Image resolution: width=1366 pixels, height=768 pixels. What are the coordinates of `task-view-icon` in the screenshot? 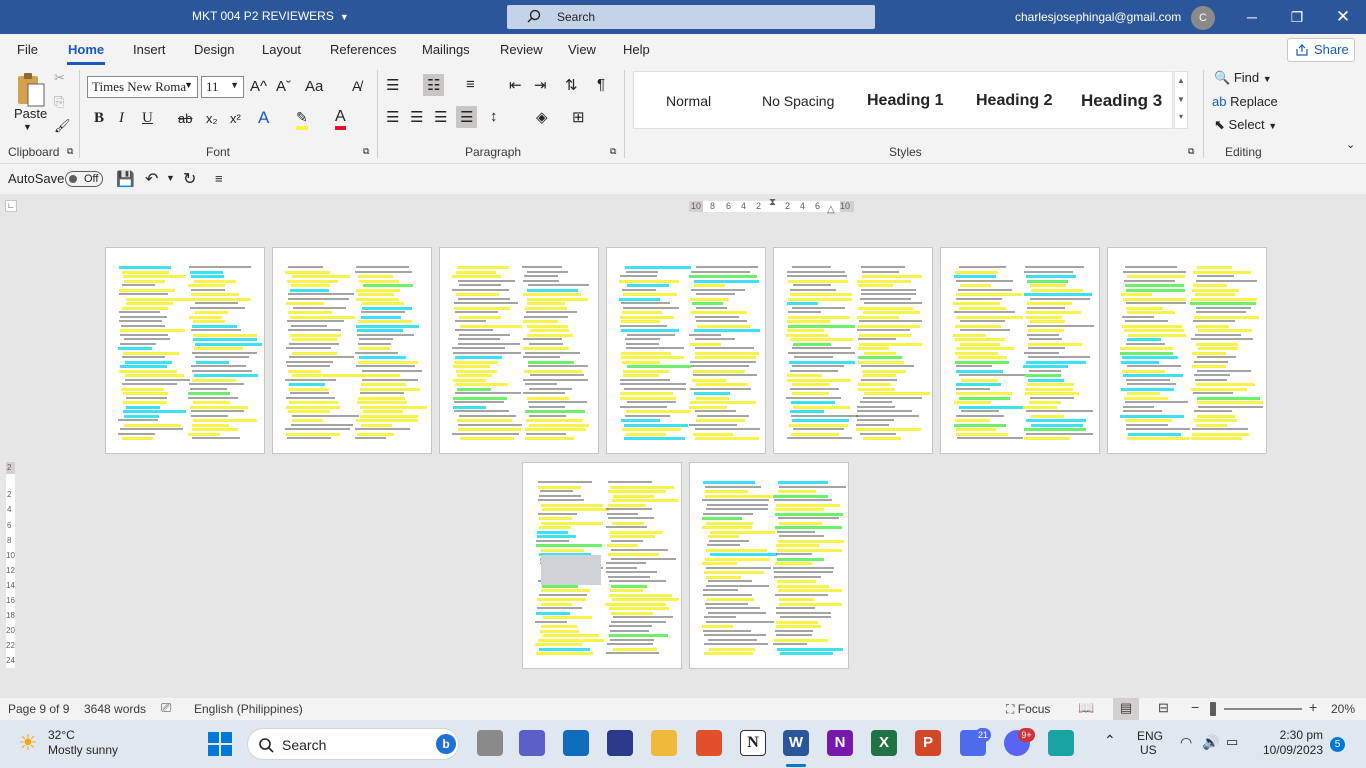 It's located at (490, 743).